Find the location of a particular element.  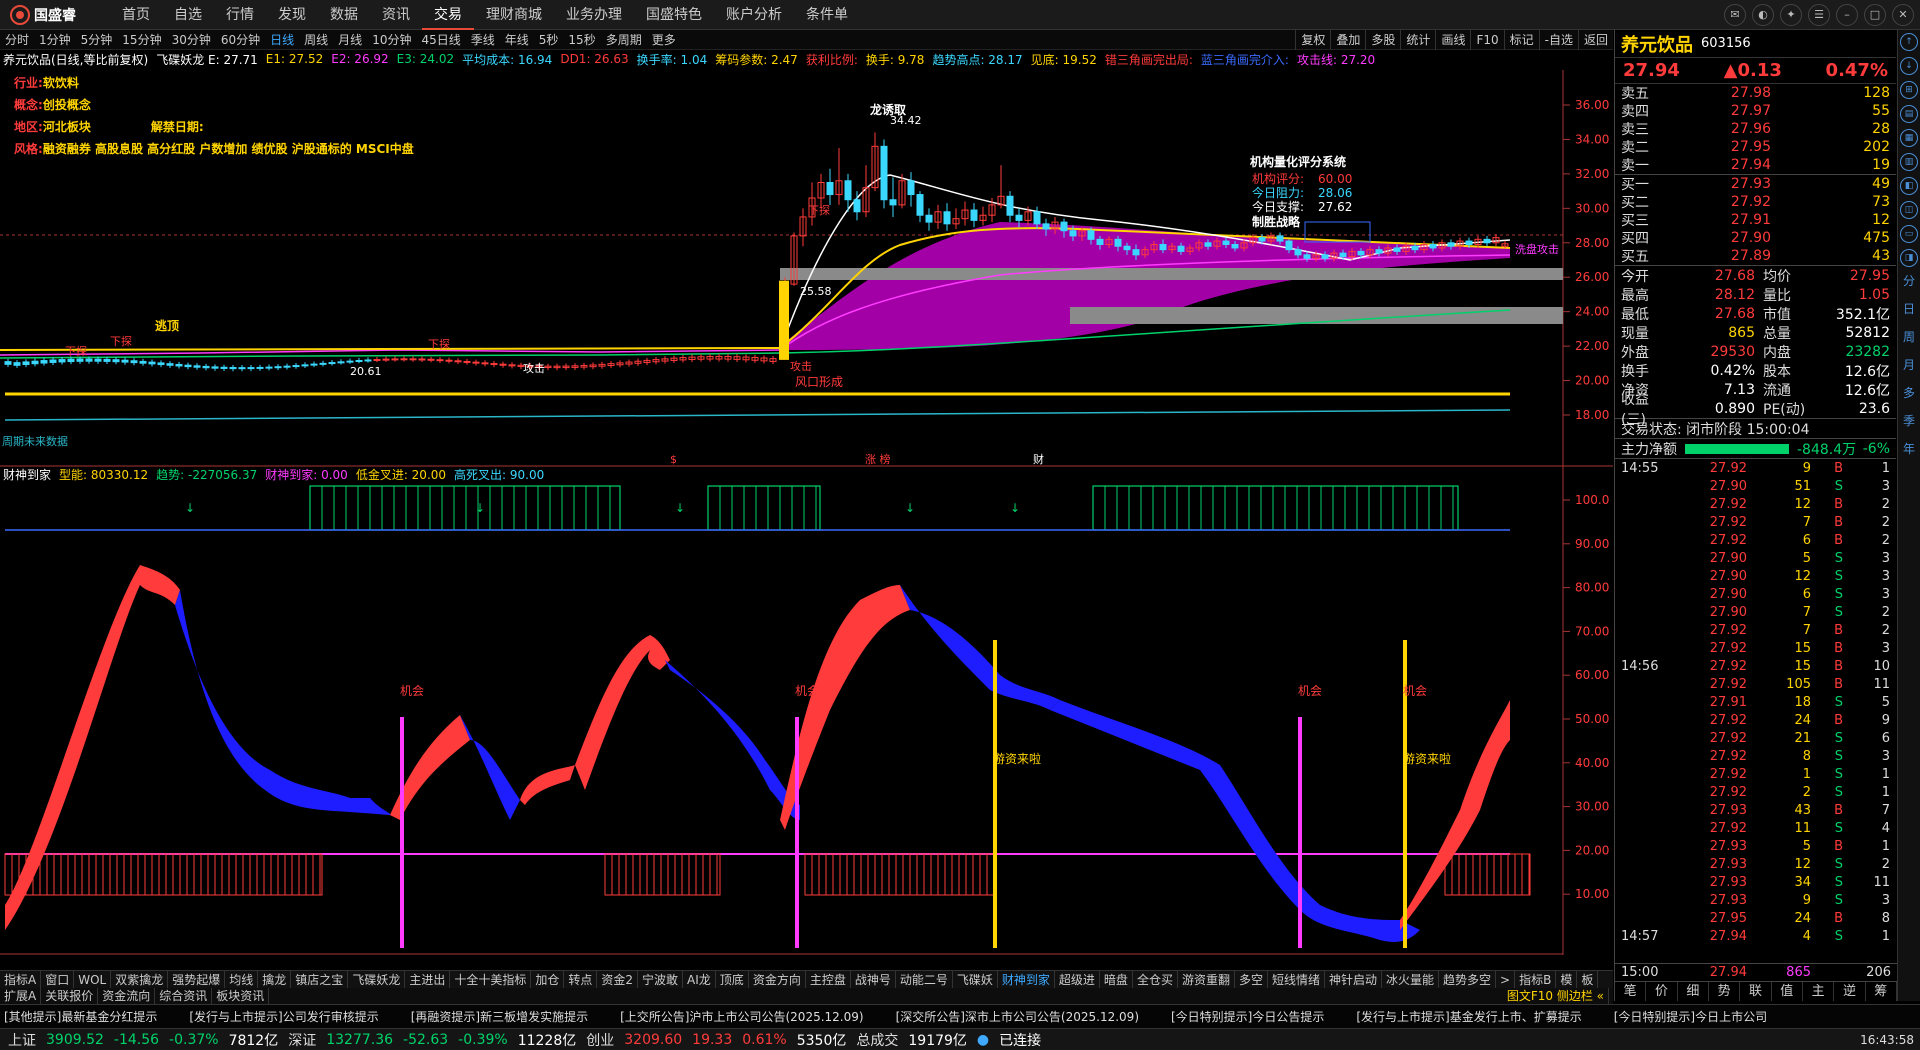

quote-tab-6: 主 is located at coordinates (1819, 991).